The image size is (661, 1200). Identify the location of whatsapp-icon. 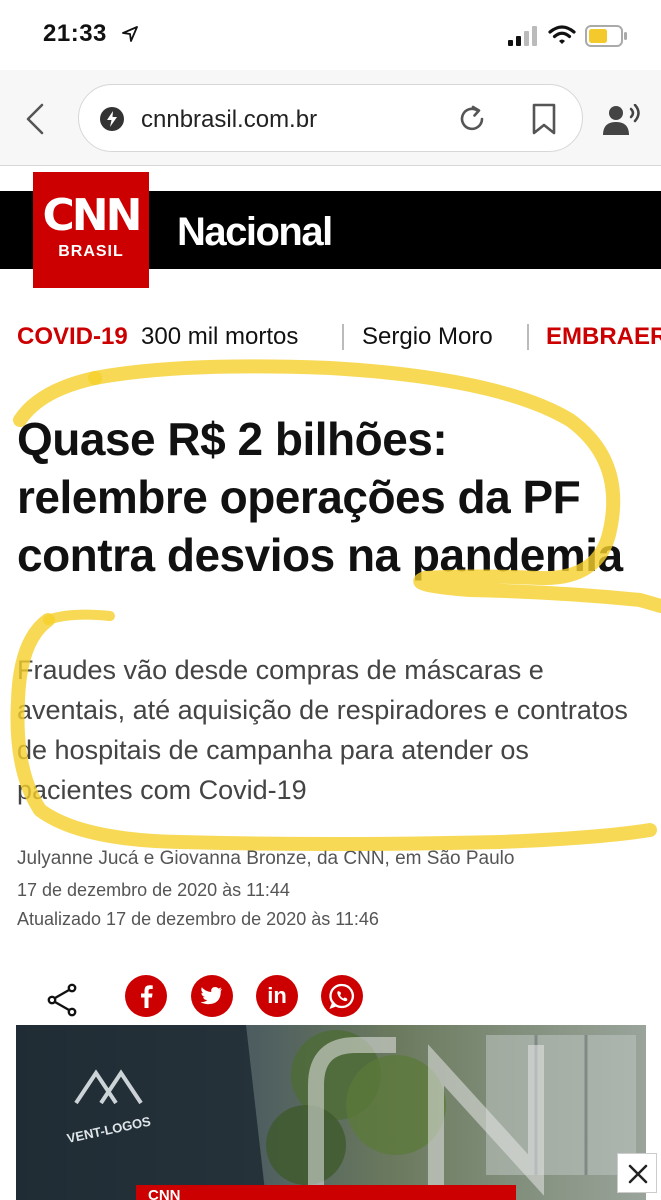
(342, 996).